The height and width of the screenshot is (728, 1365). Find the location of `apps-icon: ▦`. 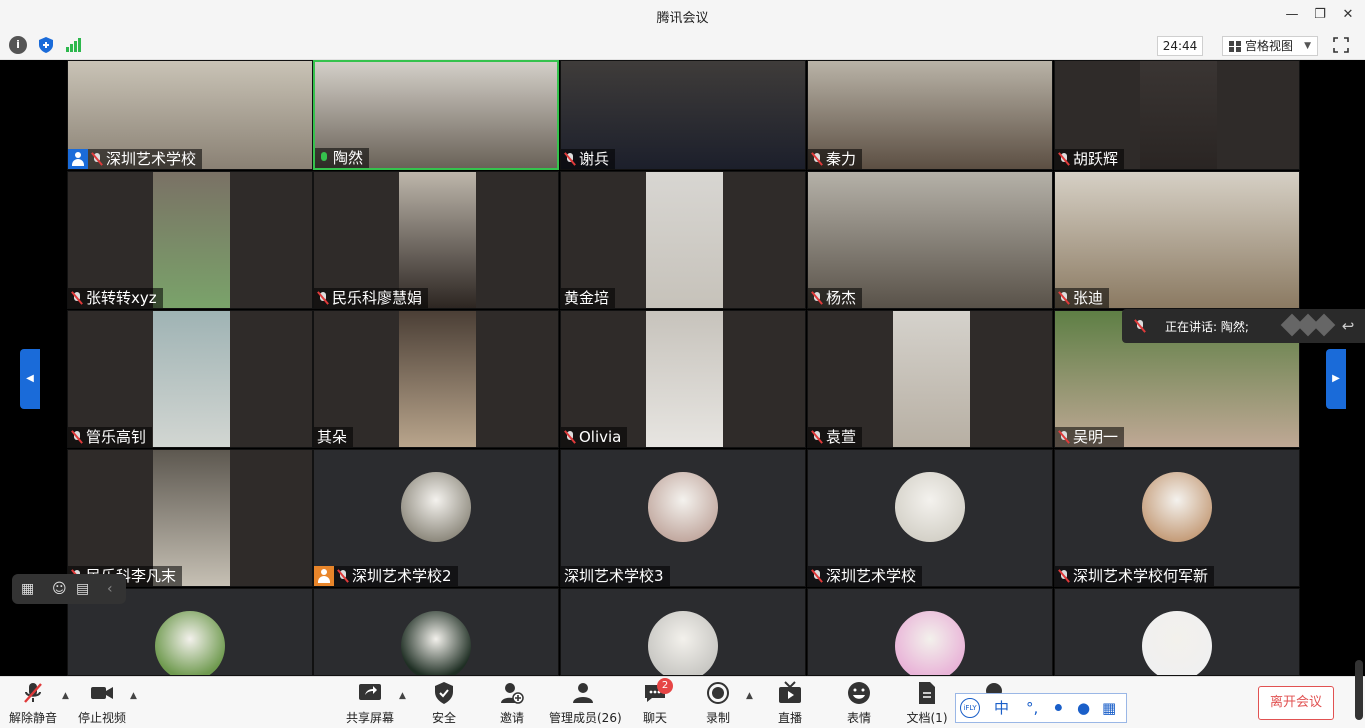

apps-icon: ▦ is located at coordinates (27, 589).